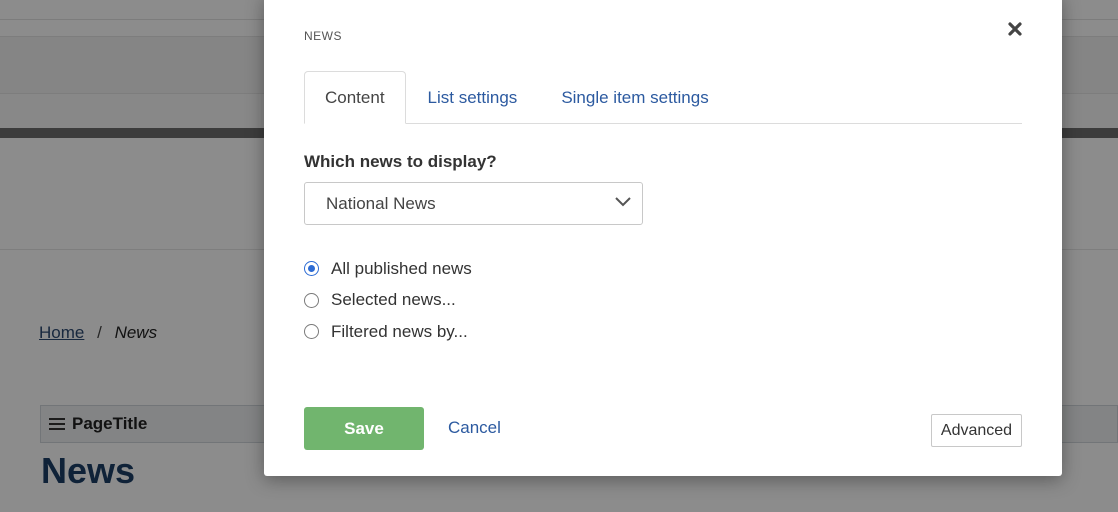 This screenshot has width=1118, height=512. What do you see at coordinates (355, 97) in the screenshot?
I see `tab-content: Content` at bounding box center [355, 97].